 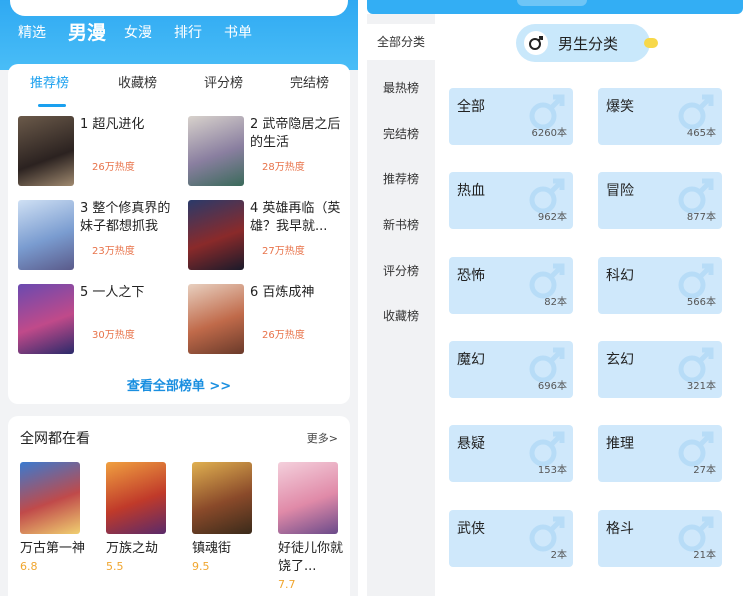 I want to click on comic-score: 9.5, so click(x=201, y=566).